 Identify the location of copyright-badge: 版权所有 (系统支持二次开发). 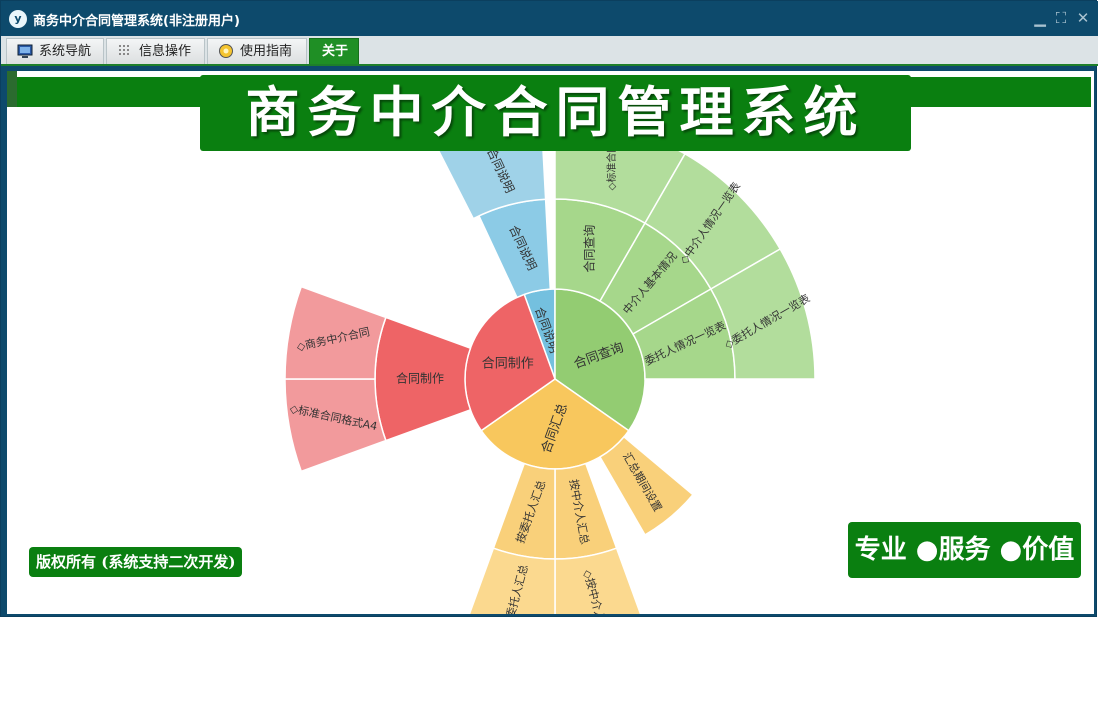
(136, 562).